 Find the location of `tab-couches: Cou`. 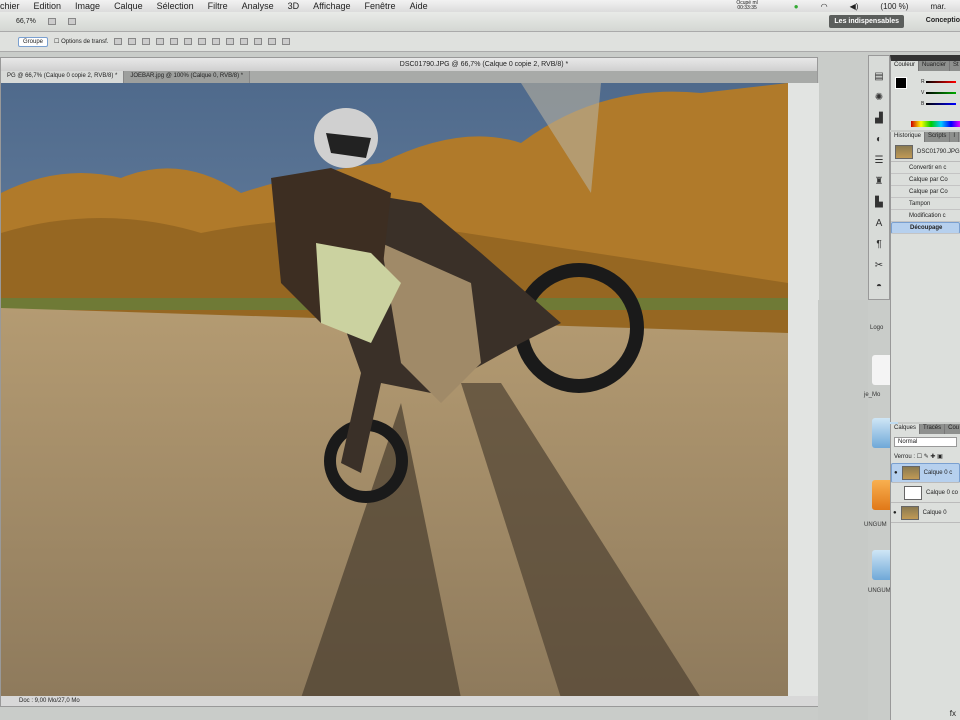

tab-couches: Cou is located at coordinates (952, 429).